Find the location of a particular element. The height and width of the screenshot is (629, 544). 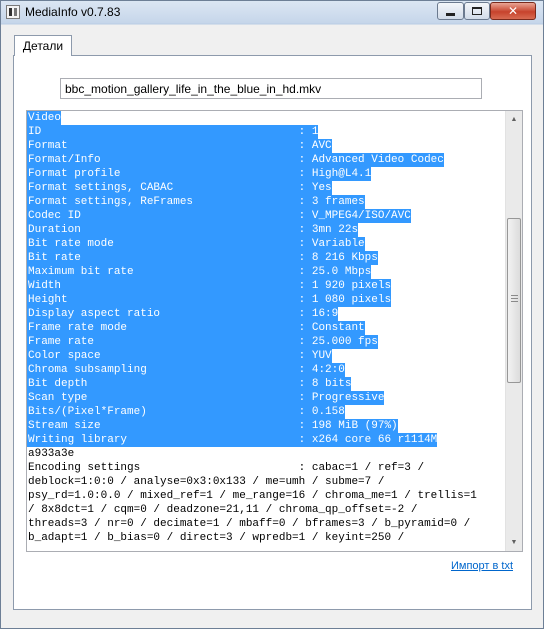

report-line-text: Bits/(Pixel*Frame) : 0.158 is located at coordinates (186, 412).